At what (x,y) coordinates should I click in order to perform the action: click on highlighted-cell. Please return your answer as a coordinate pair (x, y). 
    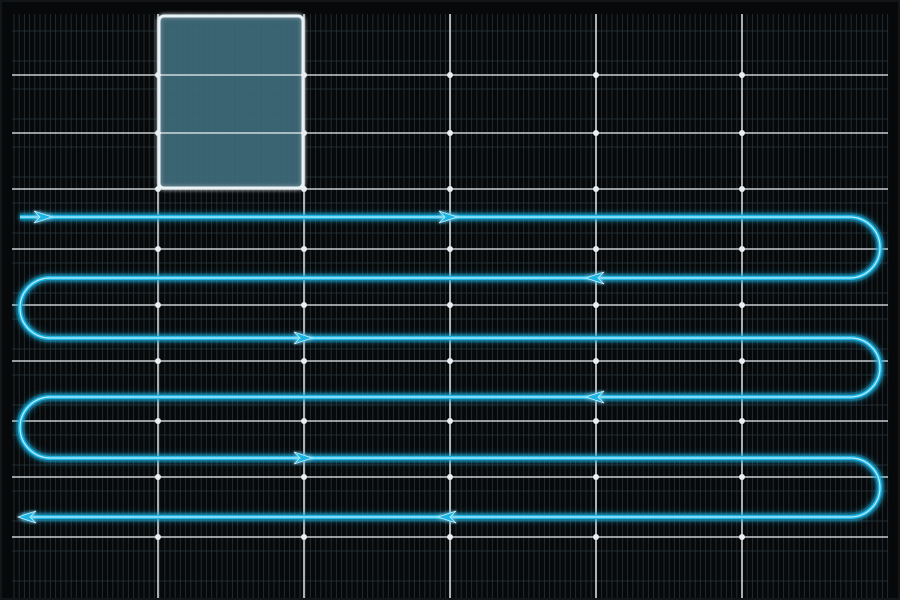
    Looking at the image, I should click on (231, 102).